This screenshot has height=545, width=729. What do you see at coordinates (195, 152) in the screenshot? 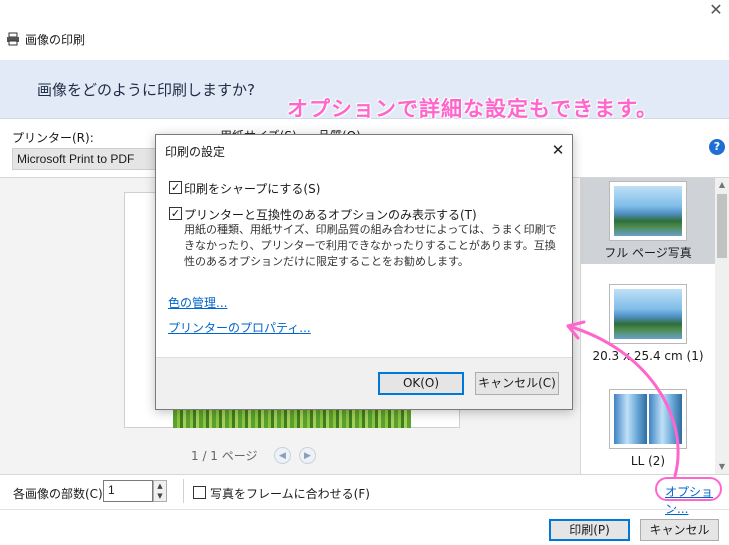
I see `dialog-title: 印刷の設定` at bounding box center [195, 152].